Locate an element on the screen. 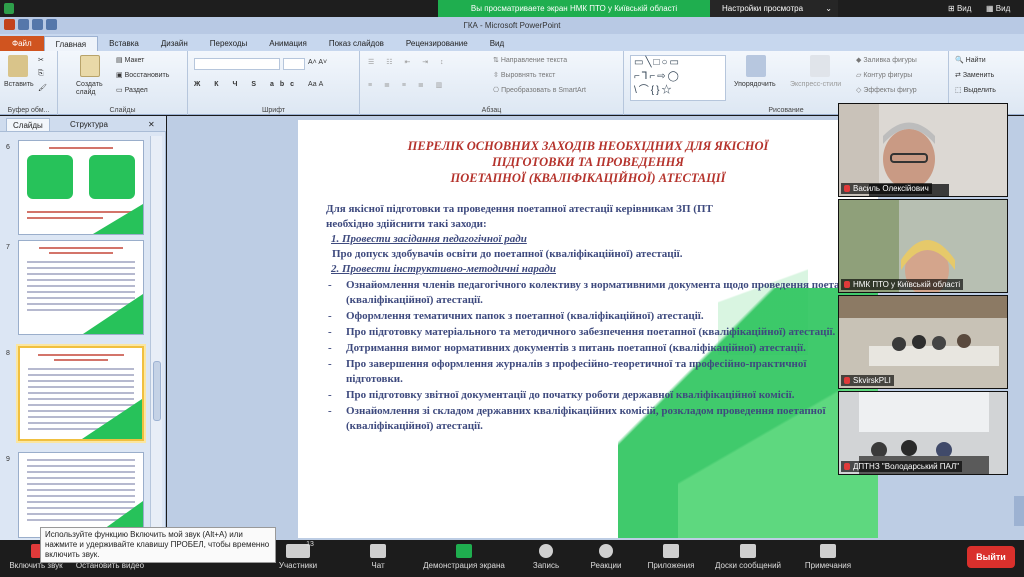 The height and width of the screenshot is (577, 1024). align-text-label: Выровнять текст is located at coordinates (528, 75).